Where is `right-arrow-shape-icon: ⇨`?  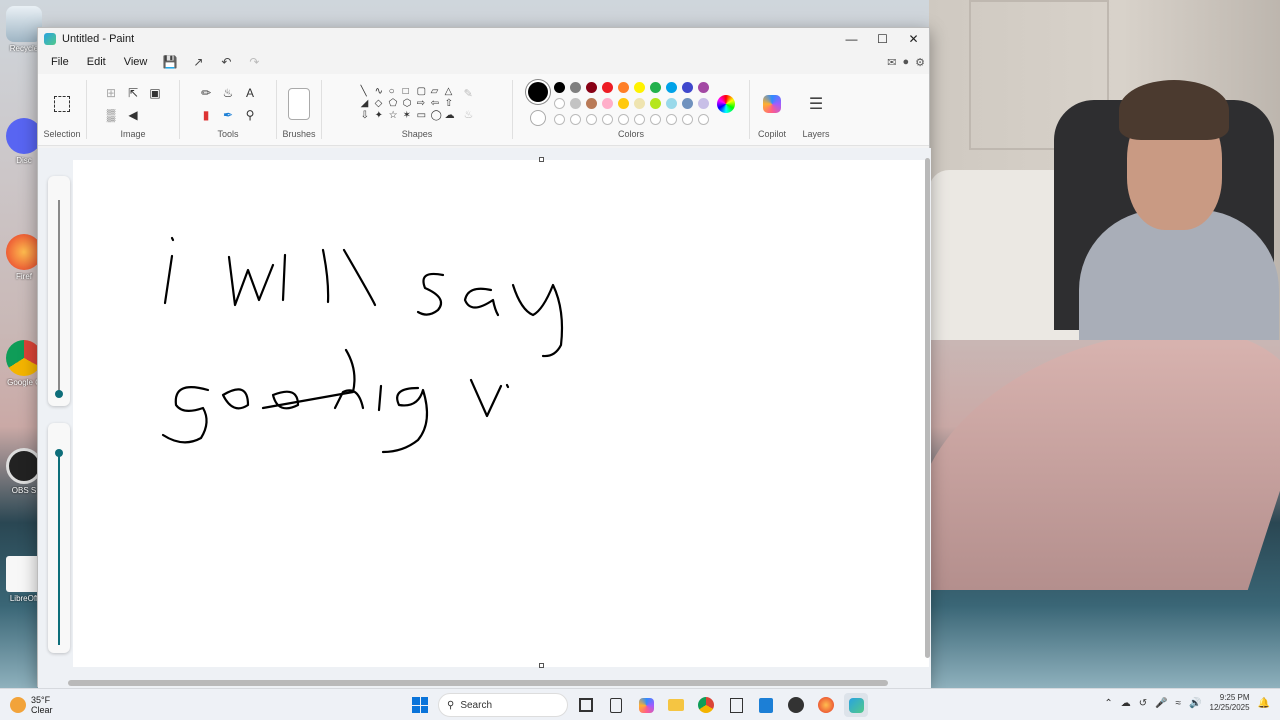
right-arrow-shape-icon: ⇨ is located at coordinates (423, 103).